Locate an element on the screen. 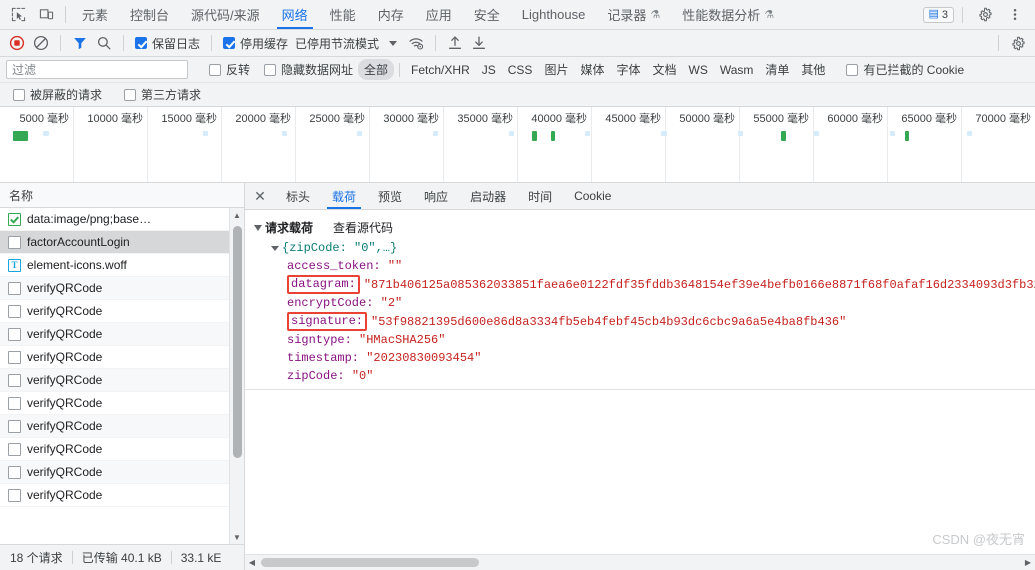 Image resolution: width=1035 pixels, height=570 pixels. detail-tab-initiator: 启动器 is located at coordinates (488, 196).